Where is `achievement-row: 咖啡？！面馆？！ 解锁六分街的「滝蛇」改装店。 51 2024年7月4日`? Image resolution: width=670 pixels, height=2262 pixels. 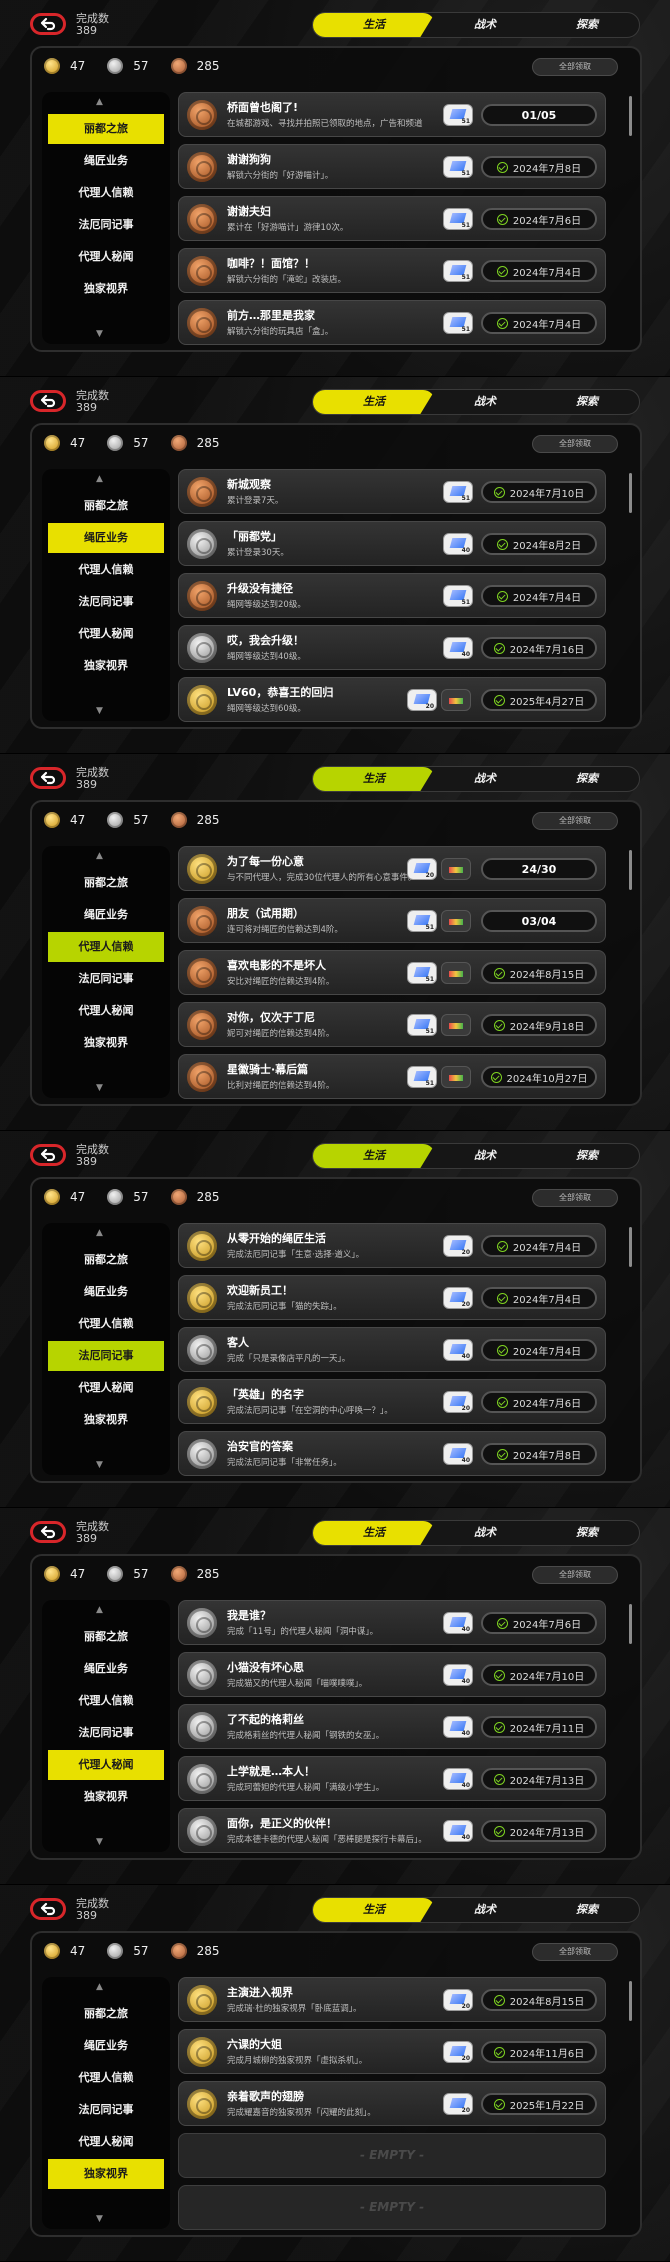
achievement-row: 咖啡？！面馆？！ 解锁六分街的「滝蛇」改装店。 51 2024年7月4日 is located at coordinates (392, 270).